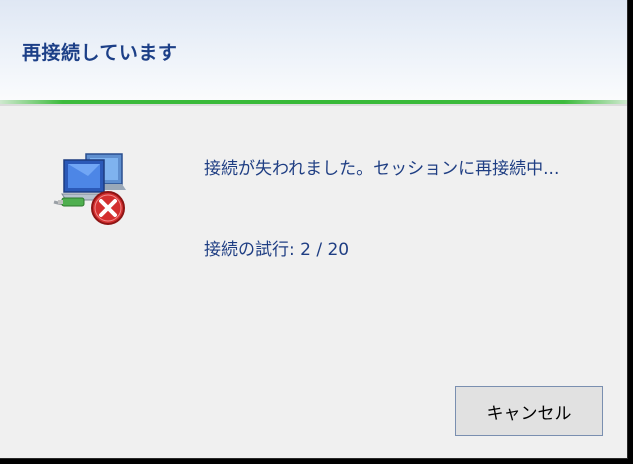 The image size is (633, 464). I want to click on network-disconnected-icon, so click(89, 189).